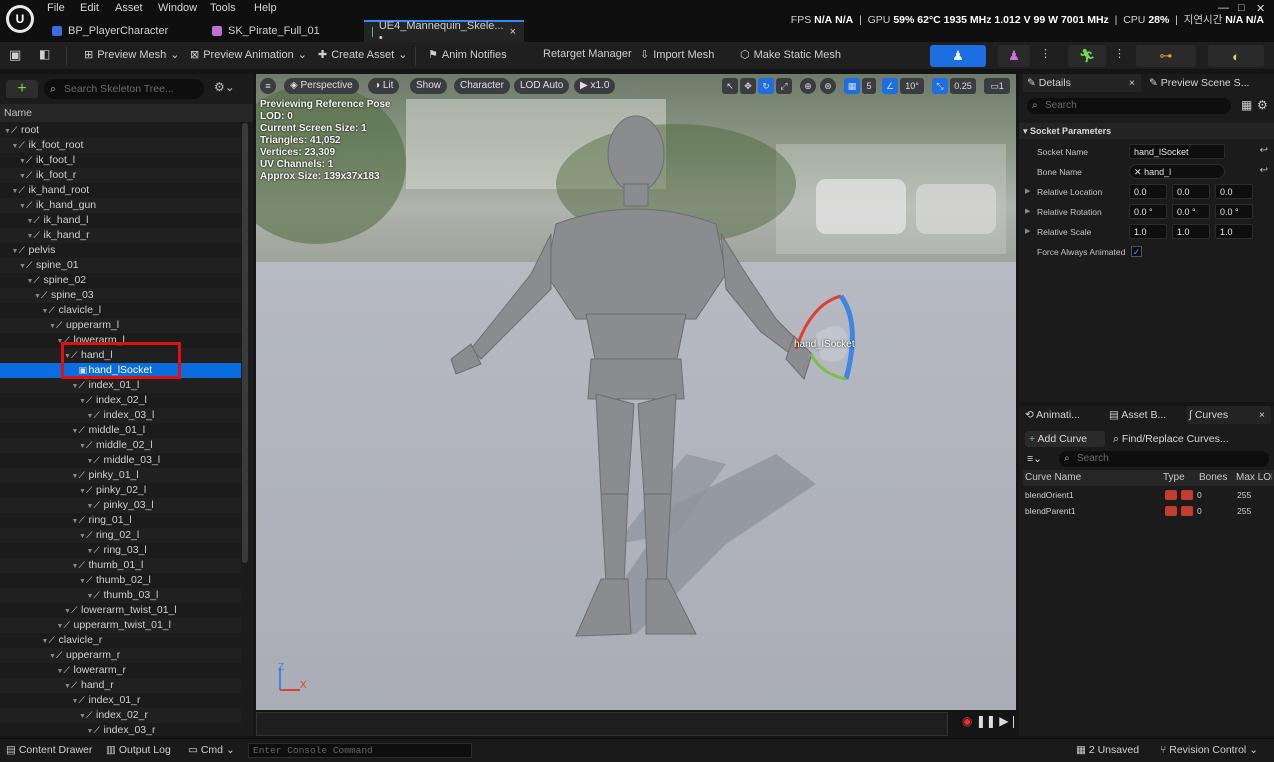 The height and width of the screenshot is (762, 1274). Describe the element at coordinates (1065, 439) in the screenshot. I see `add-curve-button: + Add Curve` at that location.